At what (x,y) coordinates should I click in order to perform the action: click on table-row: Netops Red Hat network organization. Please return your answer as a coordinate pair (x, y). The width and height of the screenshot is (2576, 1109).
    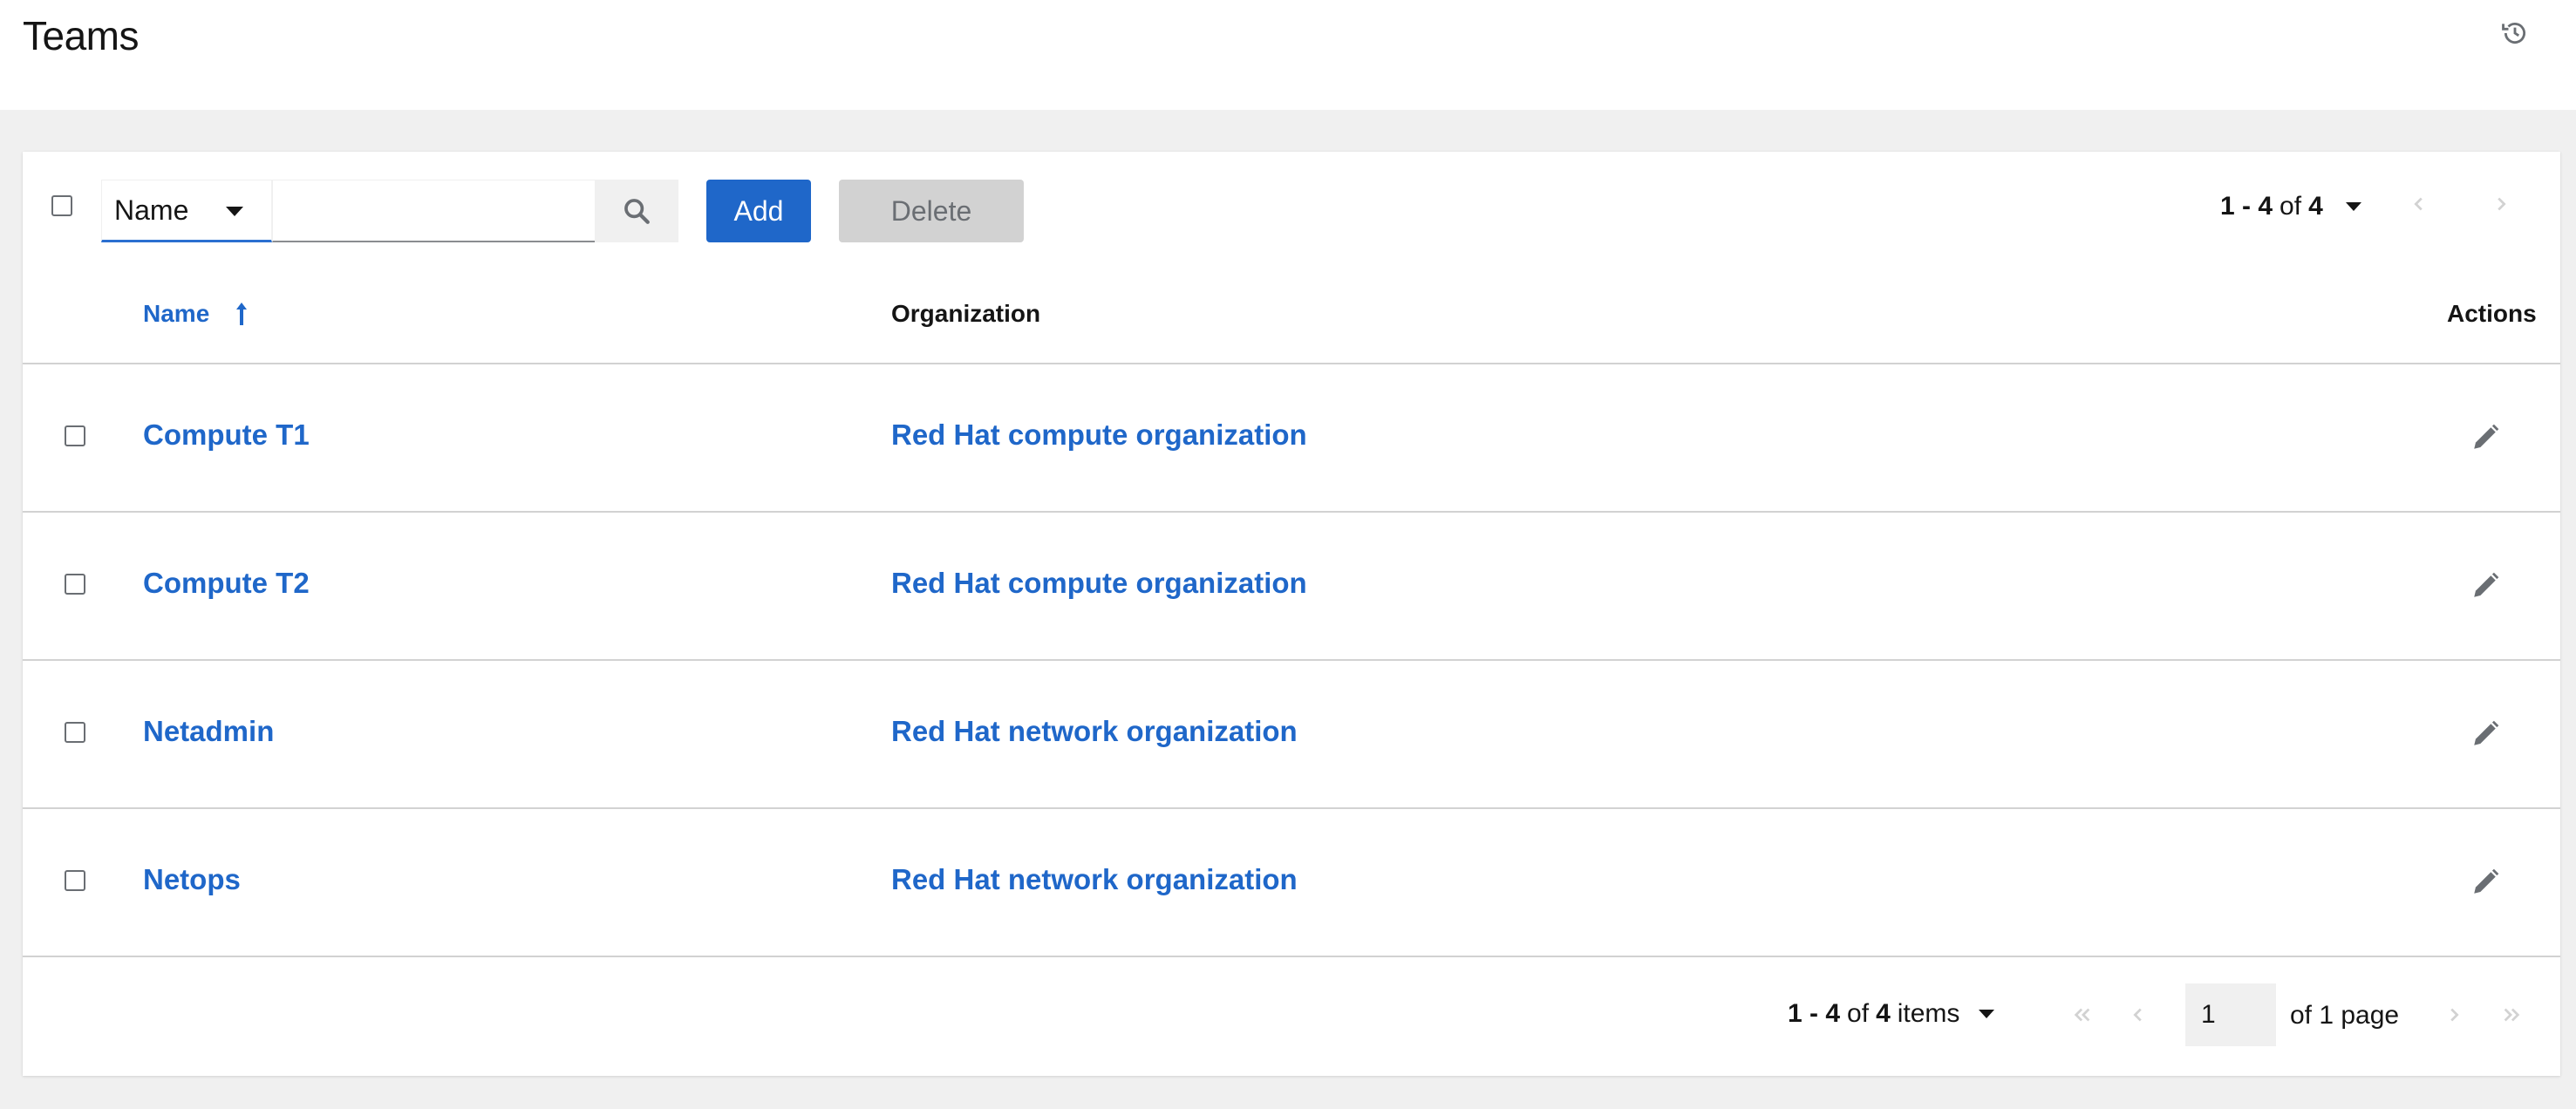
    Looking at the image, I should click on (1292, 883).